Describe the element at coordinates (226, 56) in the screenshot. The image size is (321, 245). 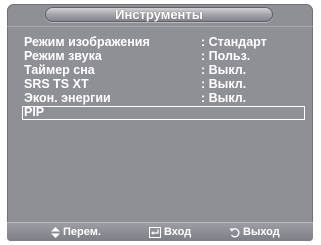
I see `menu-item-value: : Польз.` at that location.